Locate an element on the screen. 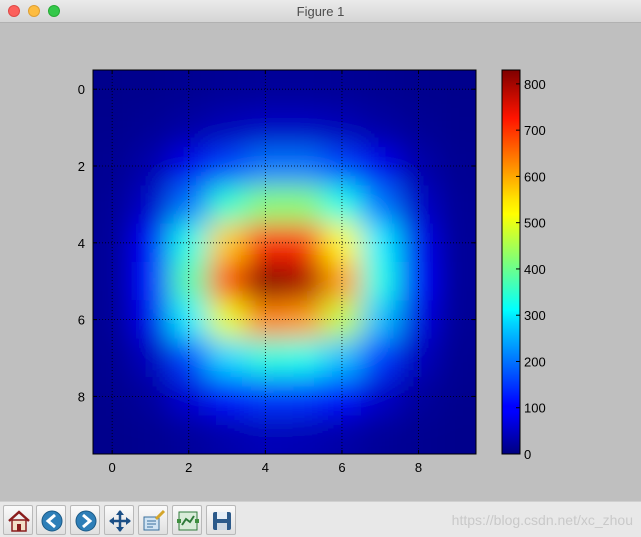 The image size is (641, 537). y-tick-label: 6 is located at coordinates (81, 320).